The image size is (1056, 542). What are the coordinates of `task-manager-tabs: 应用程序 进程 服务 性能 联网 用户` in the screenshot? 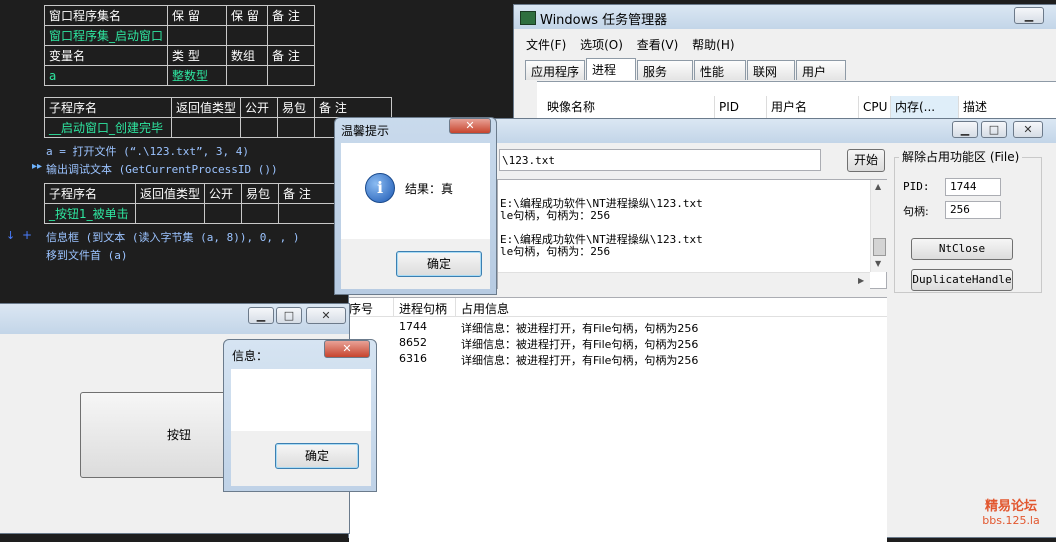 It's located at (790, 69).